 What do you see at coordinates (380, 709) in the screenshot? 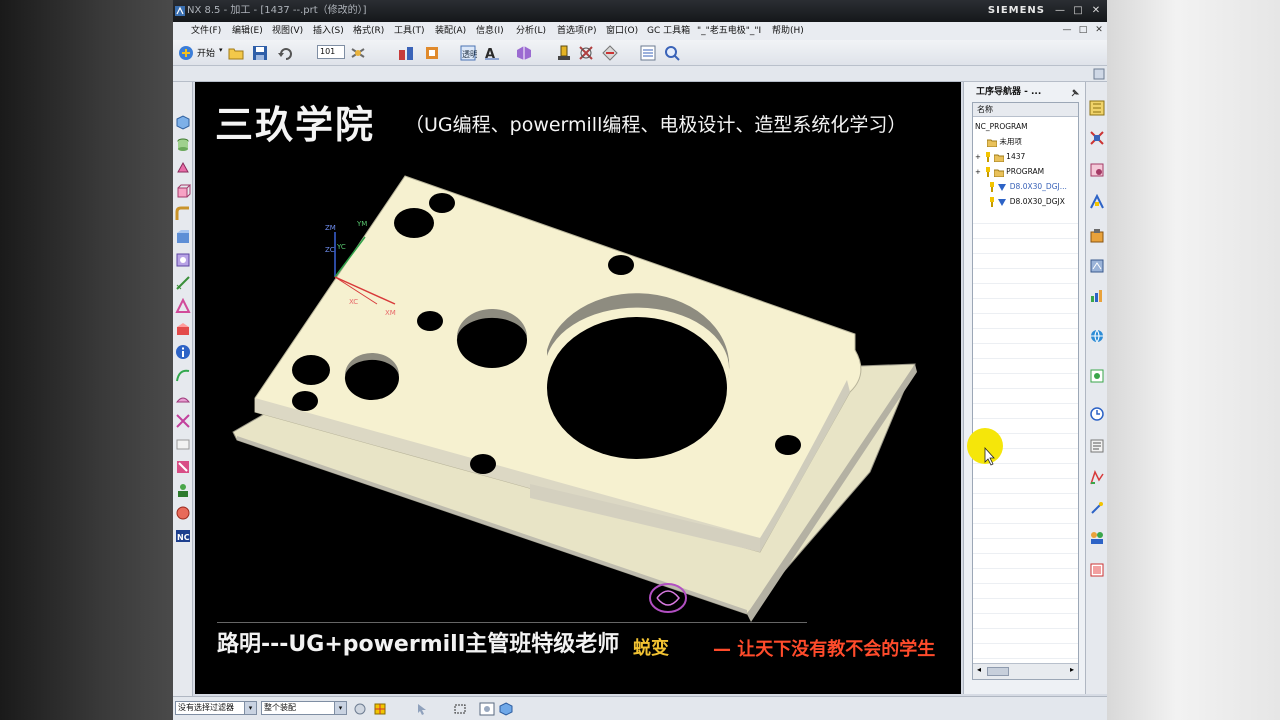
I see `snap-point-icon` at bounding box center [380, 709].